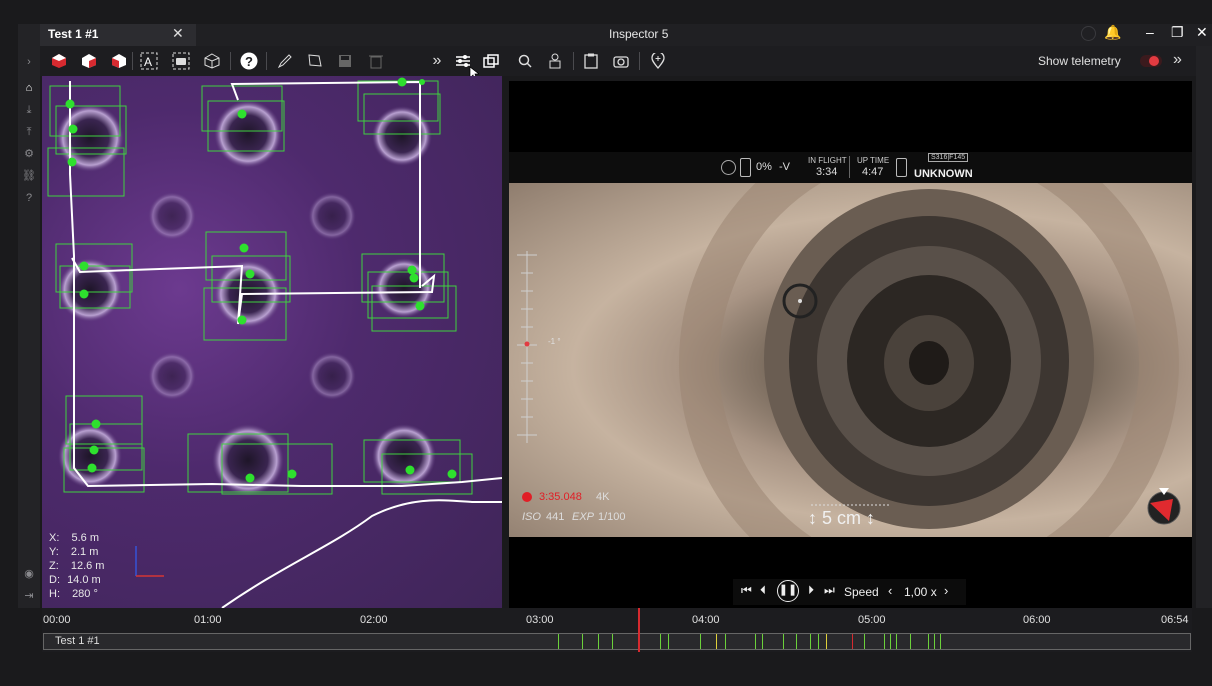 This screenshot has height=686, width=1212. Describe the element at coordinates (612, 517) in the screenshot. I see `exp-value: 1/100` at that location.